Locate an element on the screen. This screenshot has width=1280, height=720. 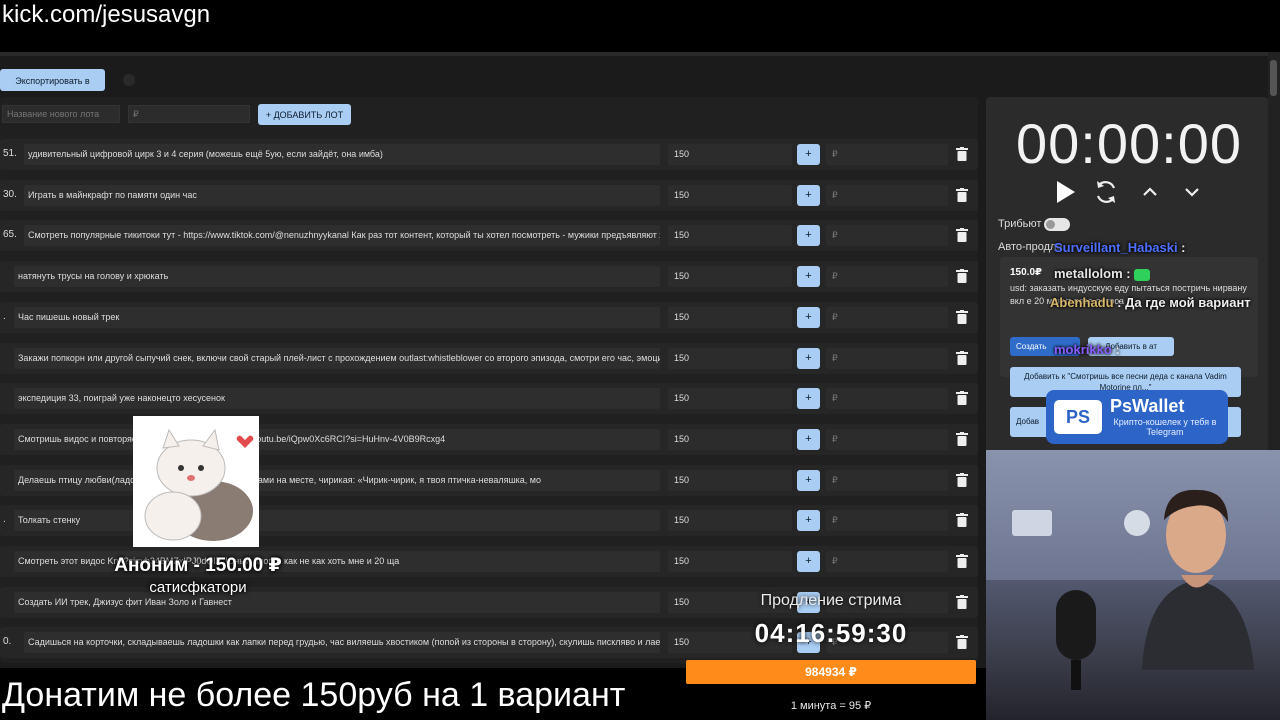
pswallet-title: PsWallet is located at coordinates (1147, 406).